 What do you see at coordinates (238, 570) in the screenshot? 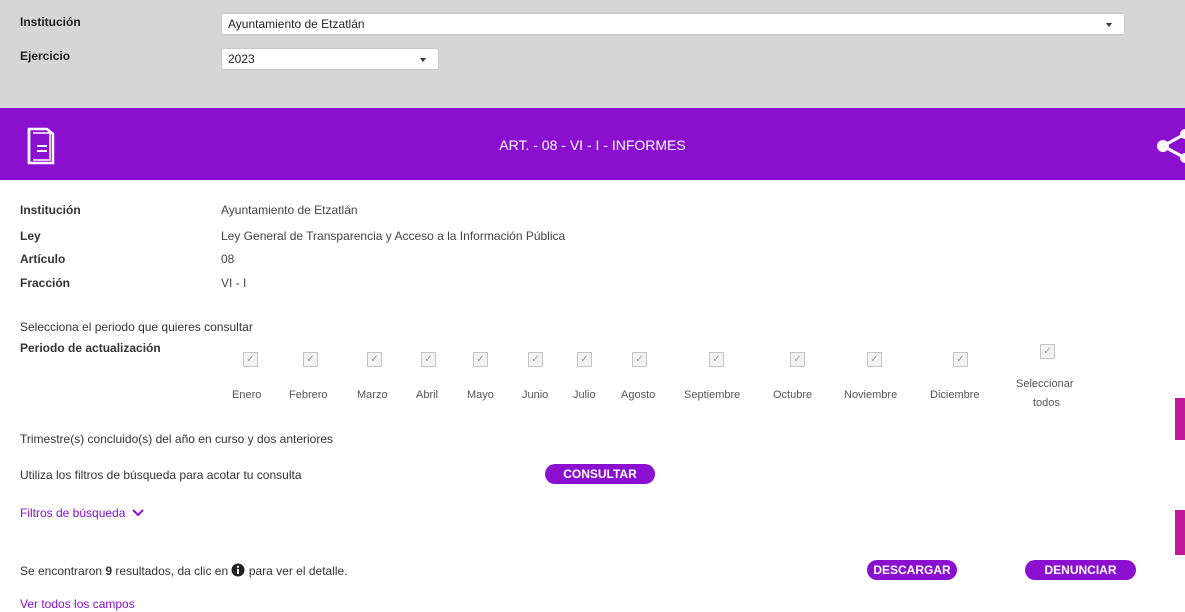
I see `info-icon` at bounding box center [238, 570].